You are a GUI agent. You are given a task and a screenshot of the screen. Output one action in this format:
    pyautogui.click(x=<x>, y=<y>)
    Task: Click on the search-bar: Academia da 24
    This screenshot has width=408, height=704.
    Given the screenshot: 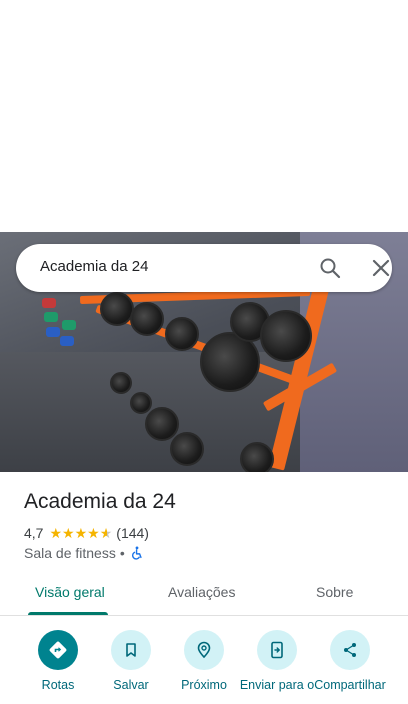 What is the action you would take?
    pyautogui.click(x=204, y=268)
    